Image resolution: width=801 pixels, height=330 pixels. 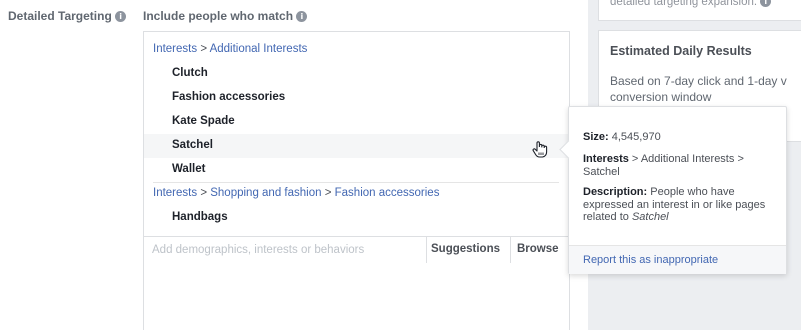 I want to click on expansion-card-text: detailed targeting expansion. i, so click(x=691, y=4).